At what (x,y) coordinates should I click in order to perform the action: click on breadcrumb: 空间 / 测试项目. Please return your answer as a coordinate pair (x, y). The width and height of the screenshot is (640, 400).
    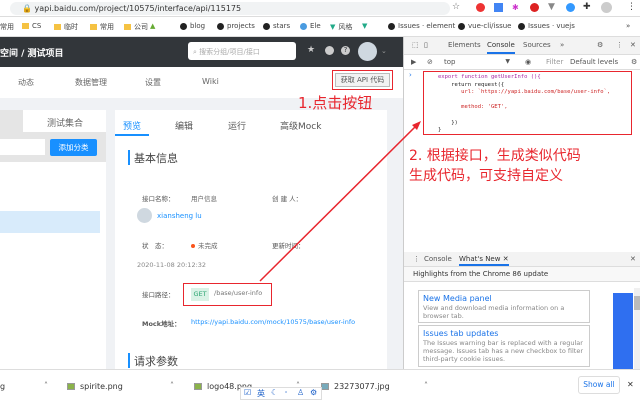
    Looking at the image, I should click on (32, 52).